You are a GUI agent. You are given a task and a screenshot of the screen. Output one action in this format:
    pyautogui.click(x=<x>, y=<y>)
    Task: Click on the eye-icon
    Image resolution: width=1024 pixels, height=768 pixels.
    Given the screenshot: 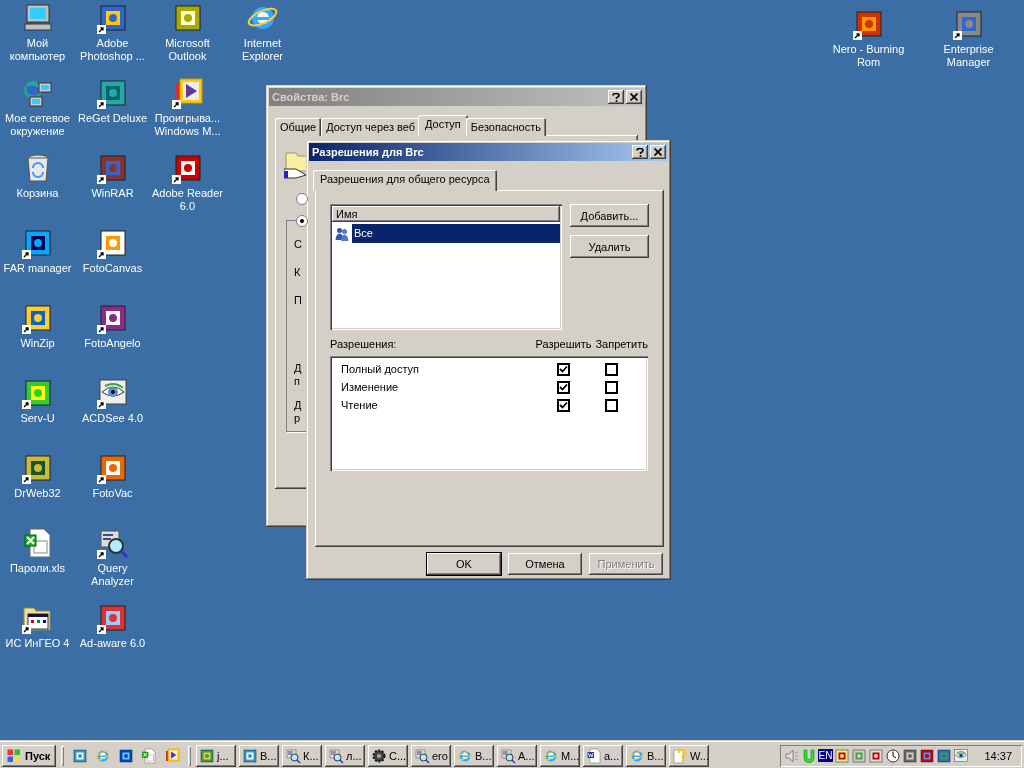 What is the action you would take?
    pyautogui.click(x=961, y=755)
    